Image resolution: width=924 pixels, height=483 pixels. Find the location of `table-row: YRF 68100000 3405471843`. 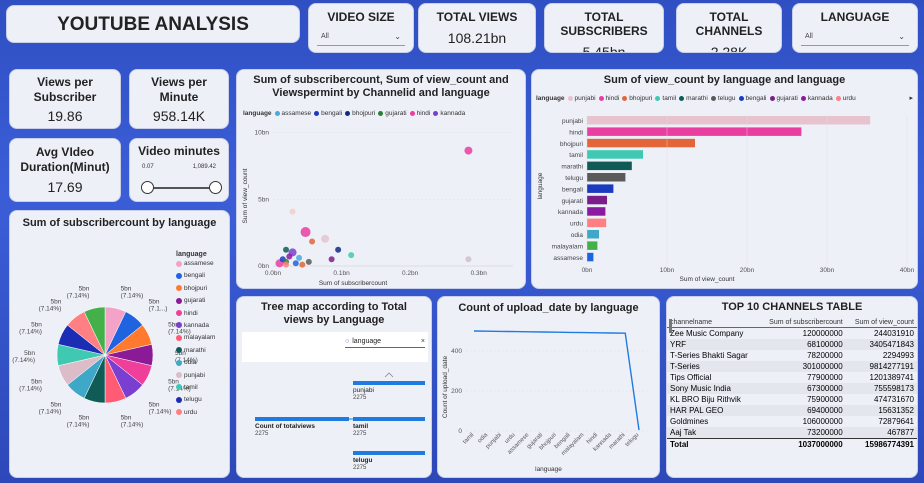

table-row: YRF 68100000 3405471843 is located at coordinates (792, 344).